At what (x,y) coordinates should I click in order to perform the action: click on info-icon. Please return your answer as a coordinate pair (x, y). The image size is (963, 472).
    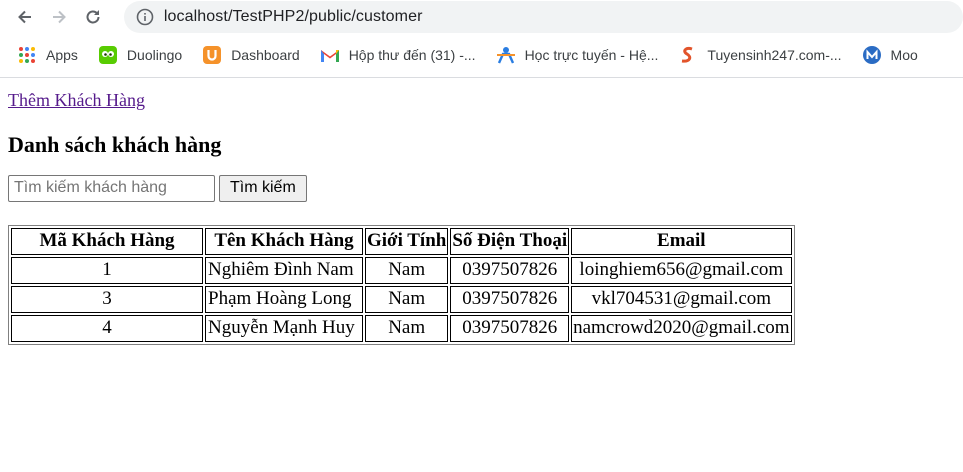
    Looking at the image, I should click on (145, 17).